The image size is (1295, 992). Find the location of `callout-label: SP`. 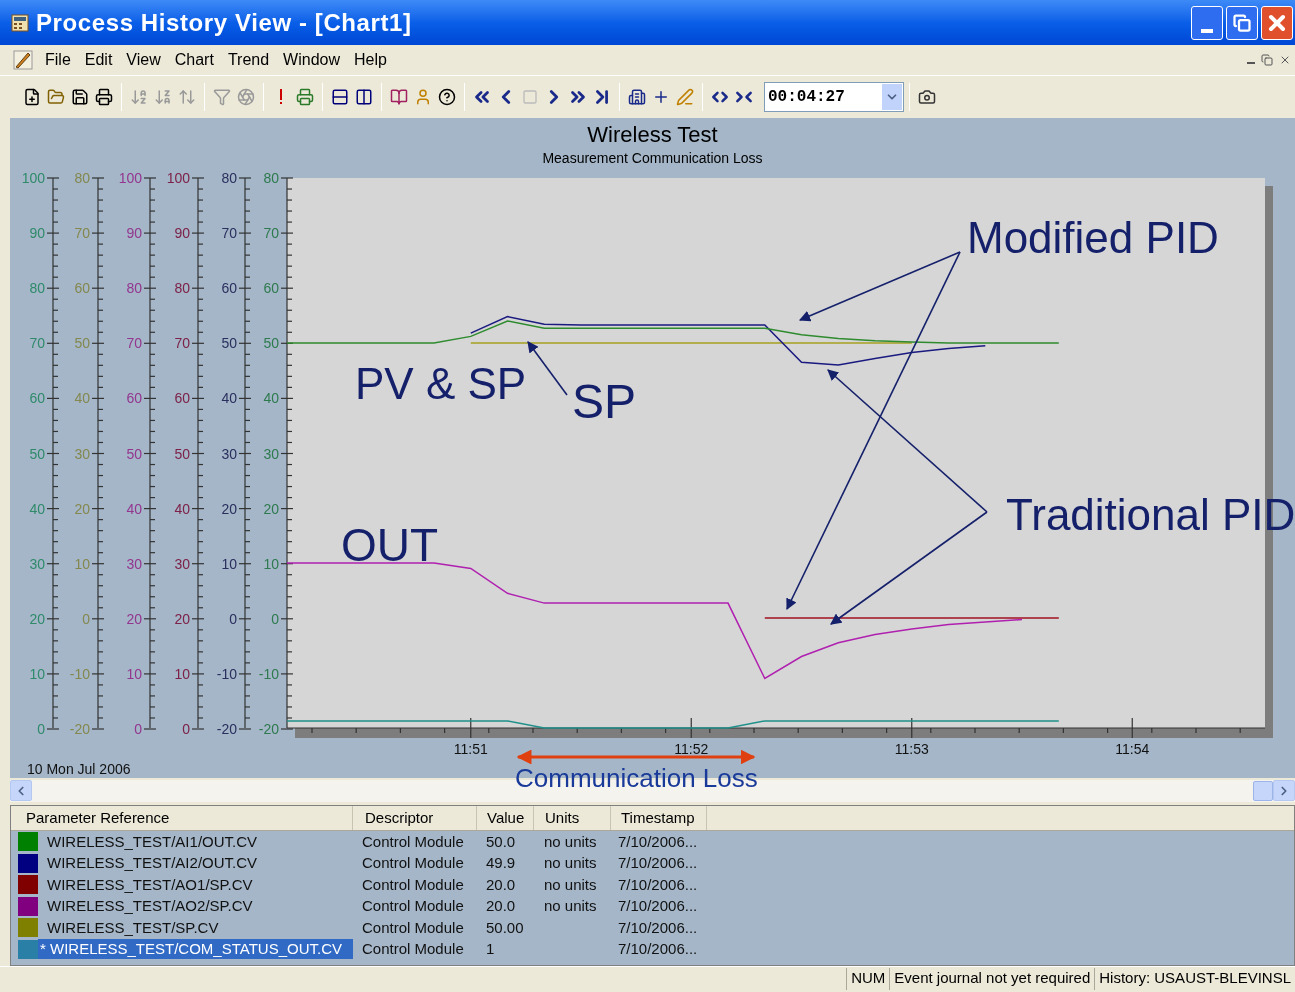

callout-label: SP is located at coordinates (604, 402).